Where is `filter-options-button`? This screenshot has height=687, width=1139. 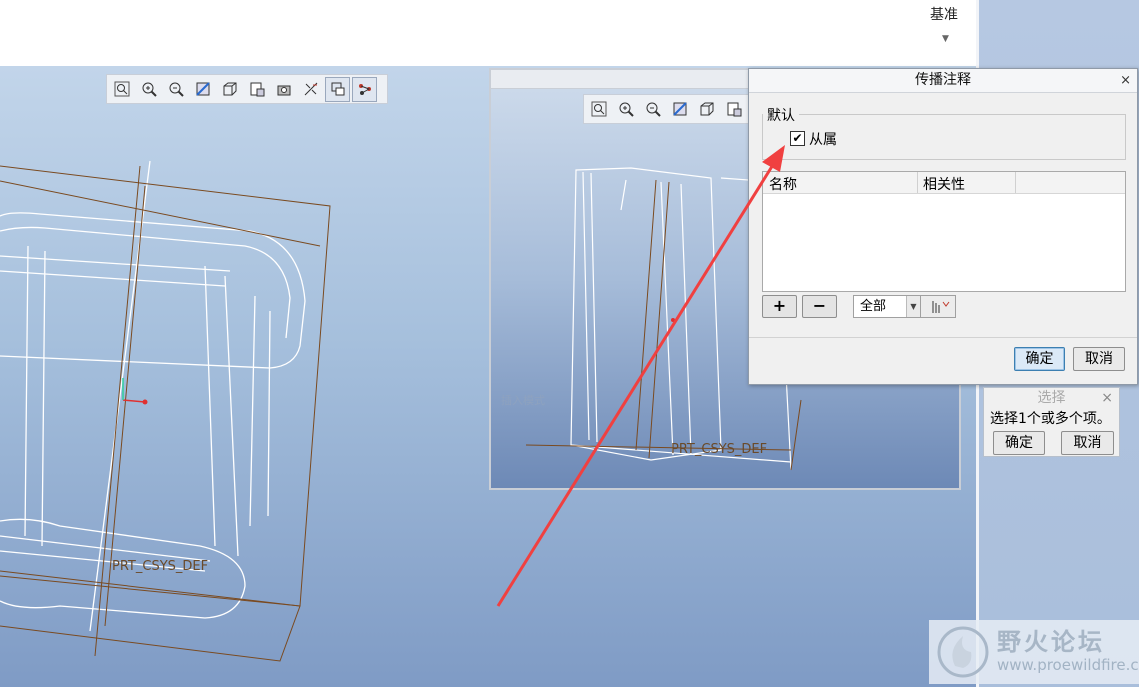
filter-options-button is located at coordinates (938, 306).